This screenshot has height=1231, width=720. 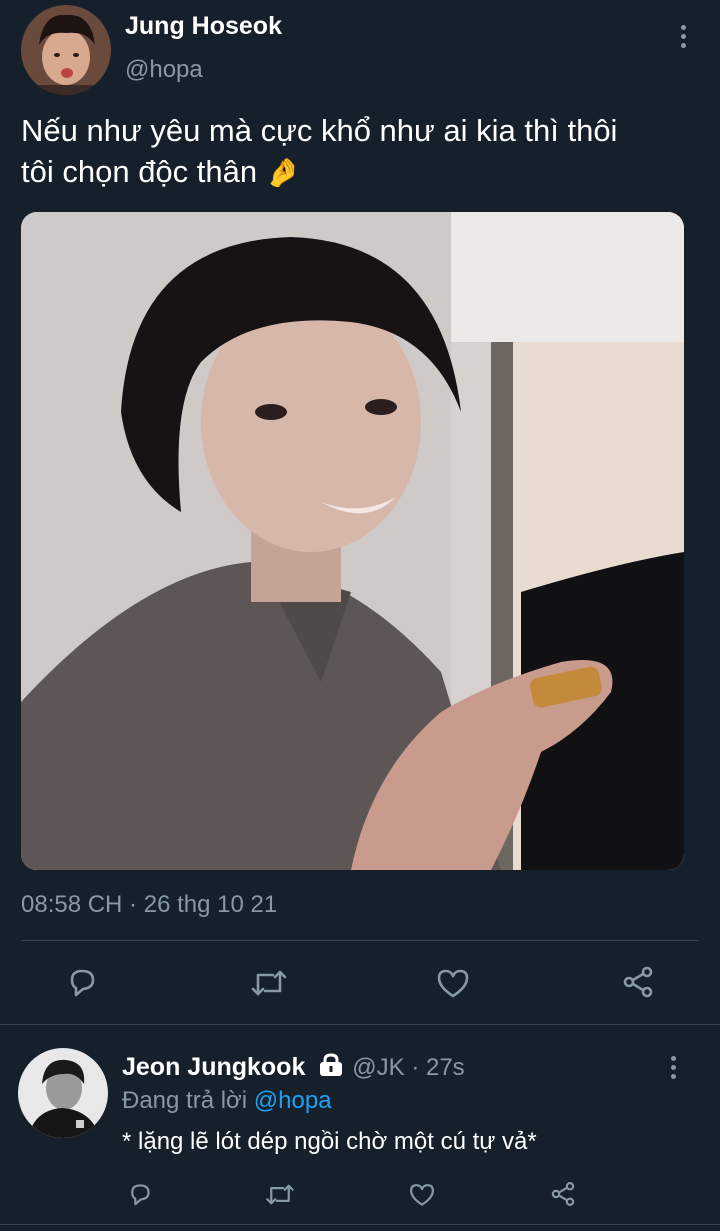 What do you see at coordinates (164, 70) in the screenshot?
I see `author-handle: @hopa` at bounding box center [164, 70].